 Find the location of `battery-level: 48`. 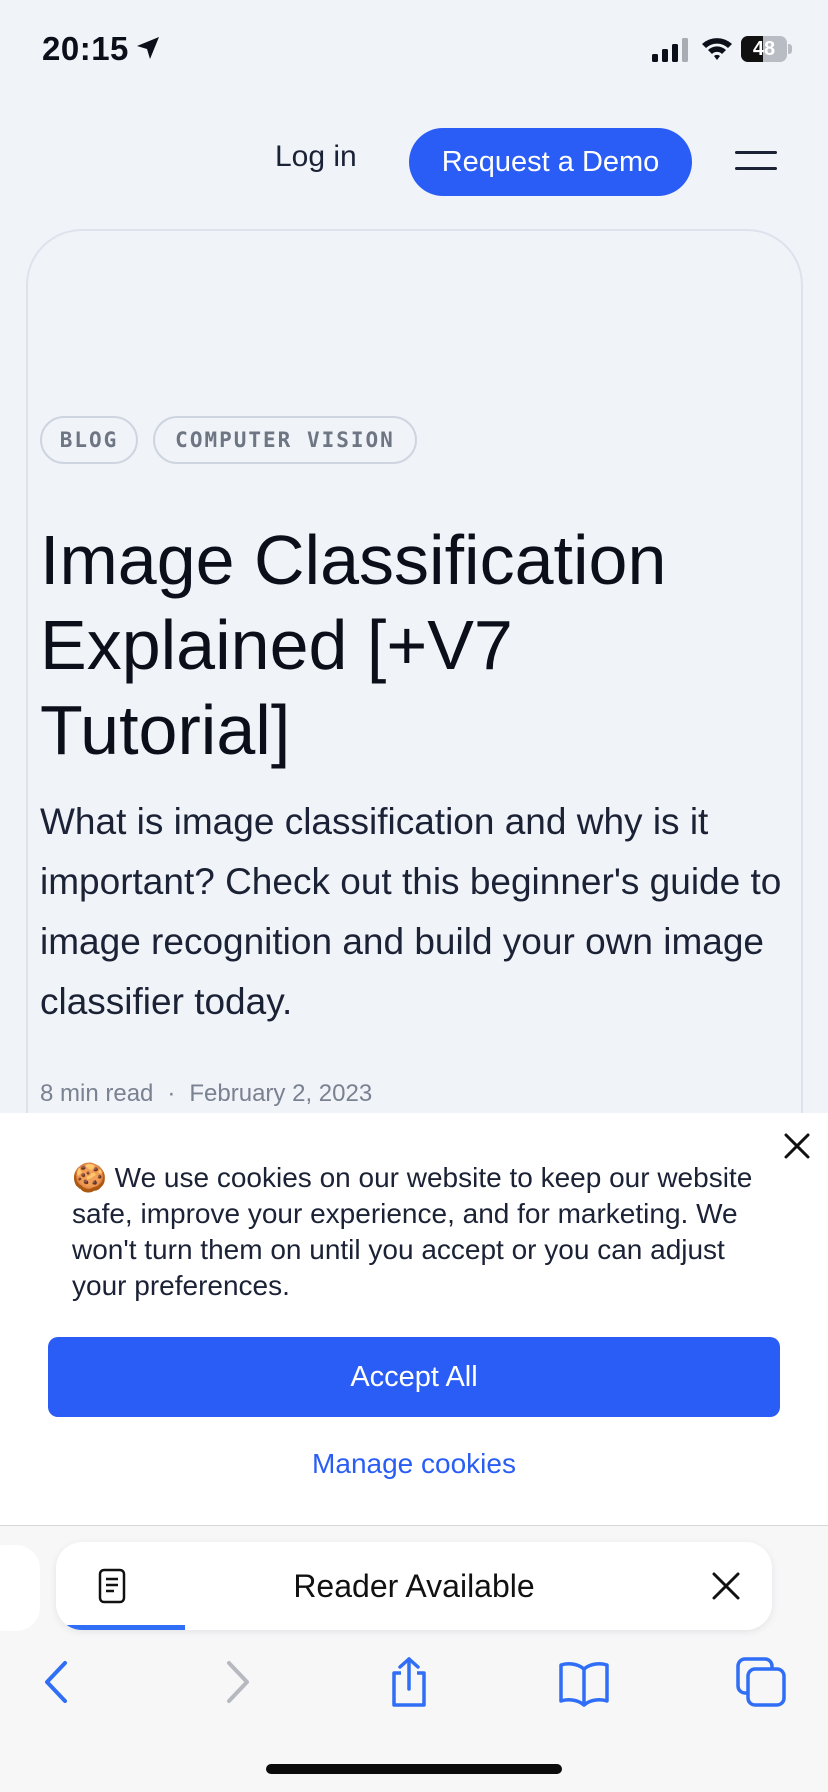

battery-level: 48 is located at coordinates (764, 49).